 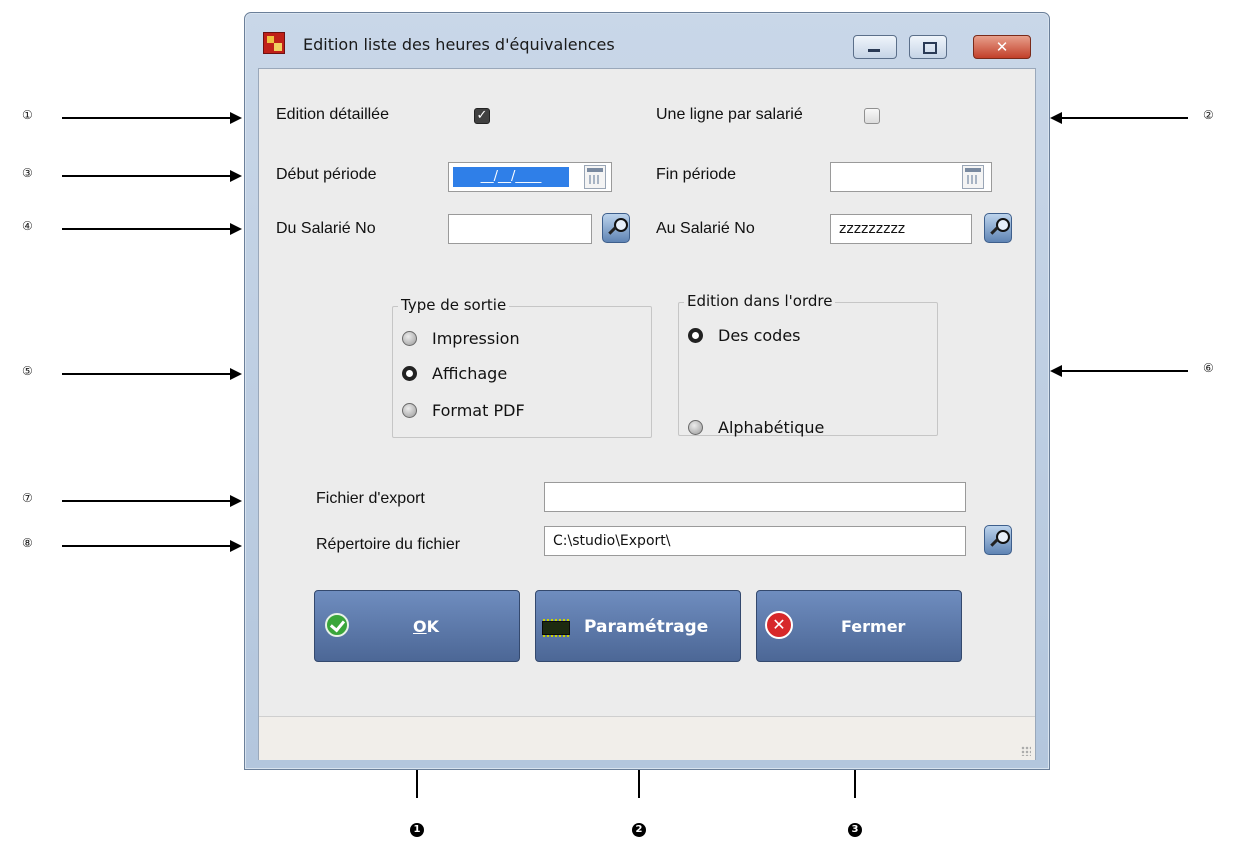 What do you see at coordinates (27, 173) in the screenshot?
I see `callout-3: ③` at bounding box center [27, 173].